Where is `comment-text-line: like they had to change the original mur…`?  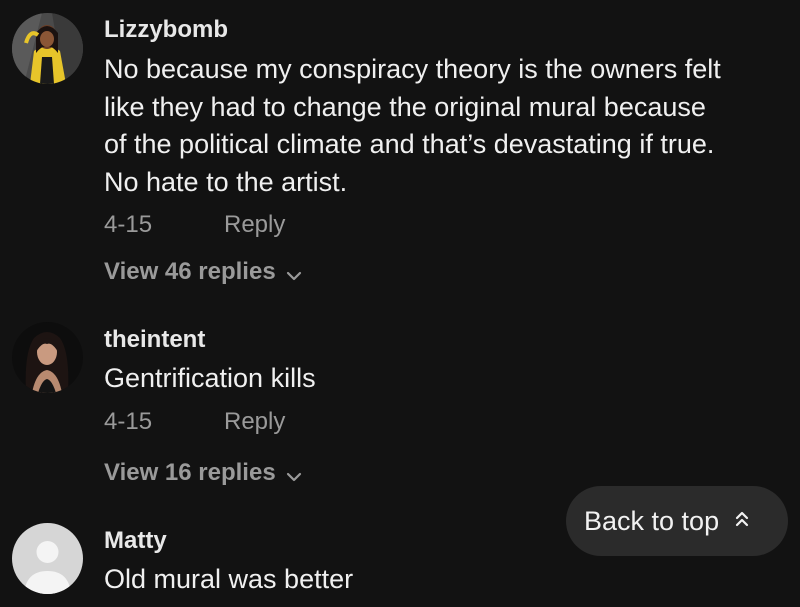 comment-text-line: like they had to change the original mur… is located at coordinates (405, 106).